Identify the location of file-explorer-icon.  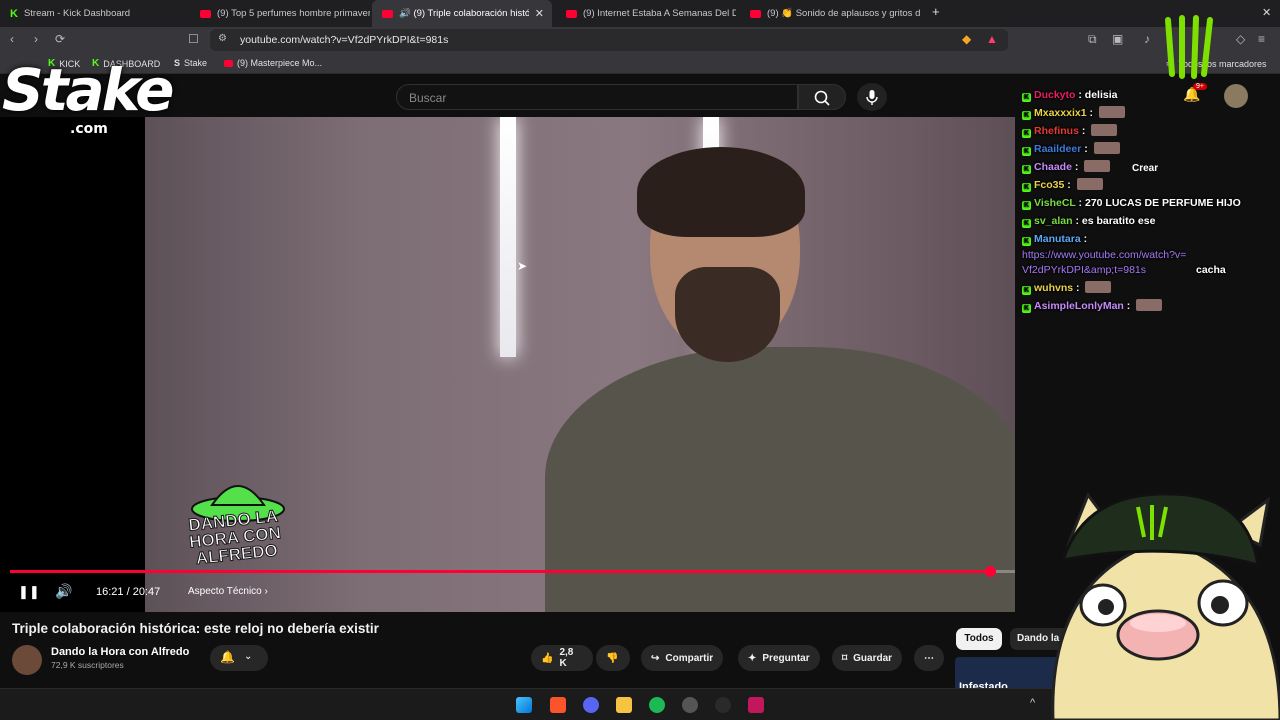
(624, 705).